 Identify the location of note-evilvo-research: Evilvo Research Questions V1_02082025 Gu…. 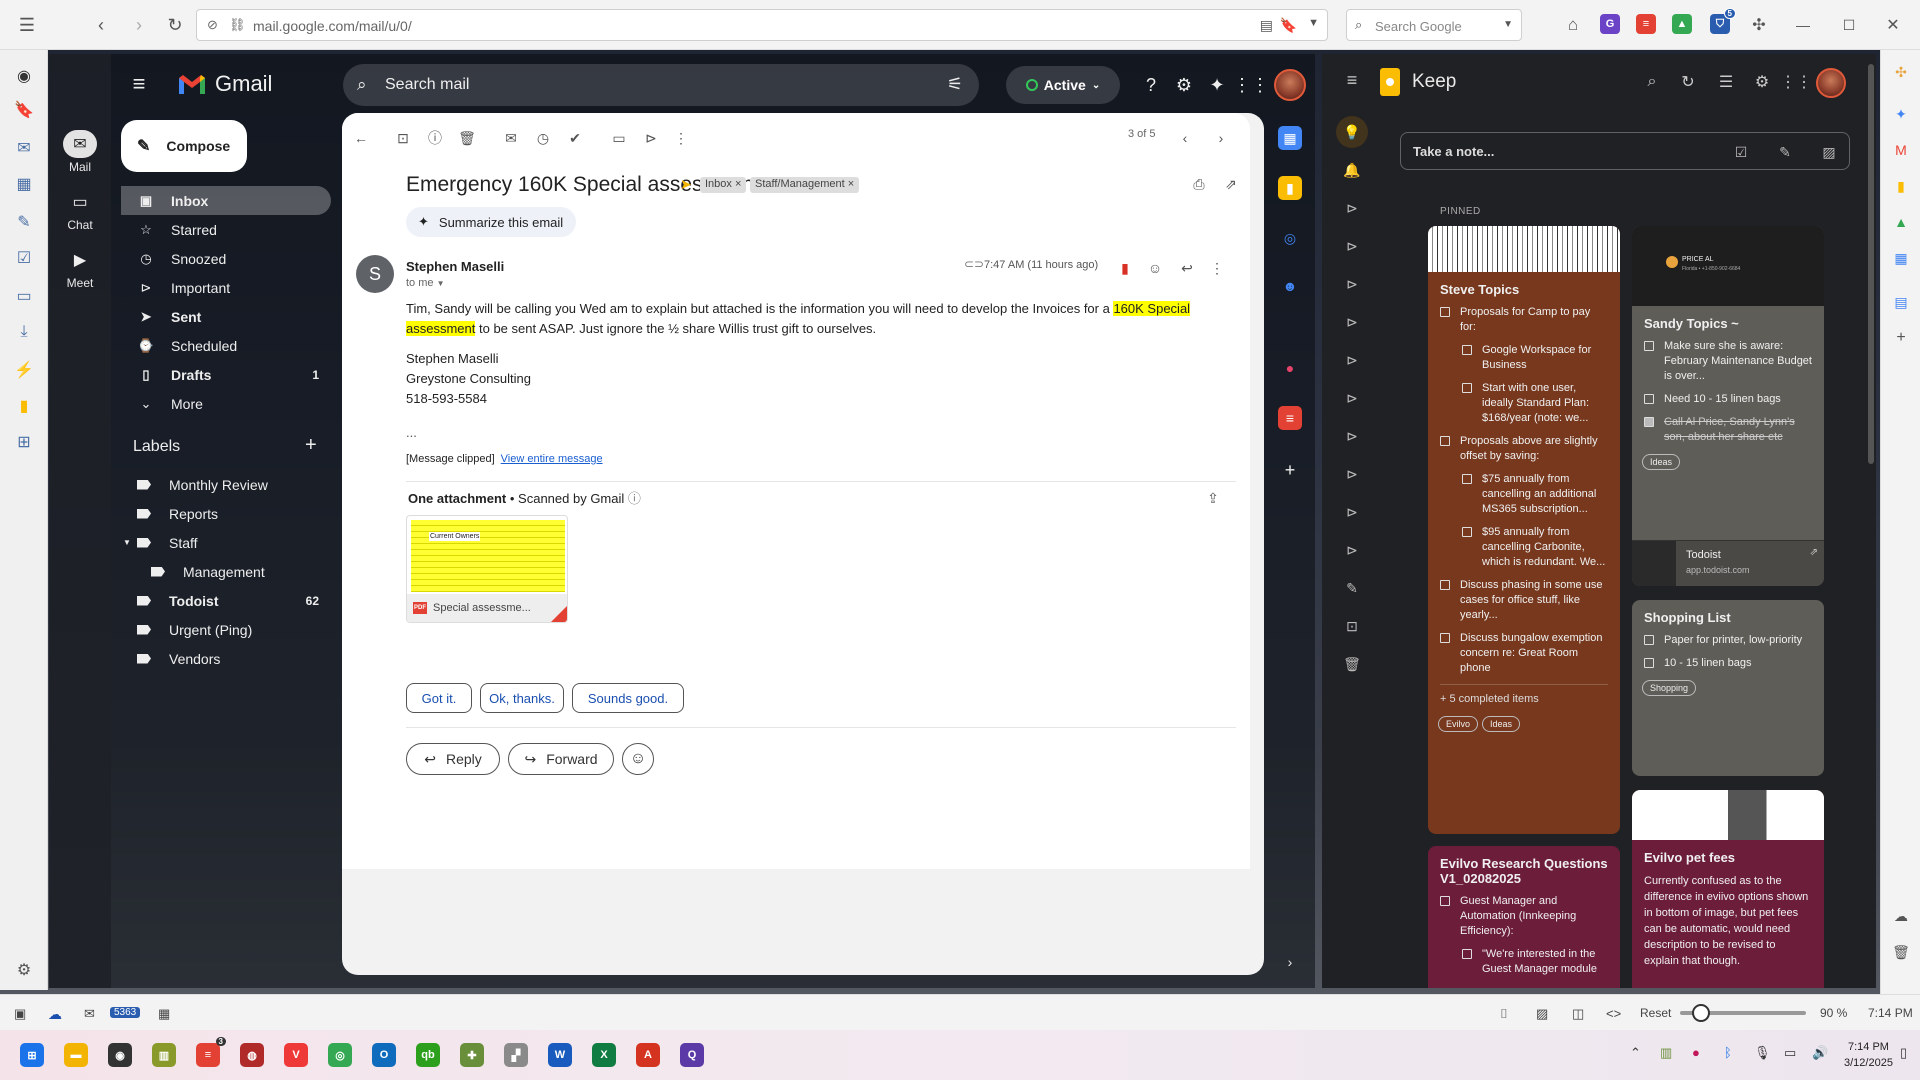
(1524, 917).